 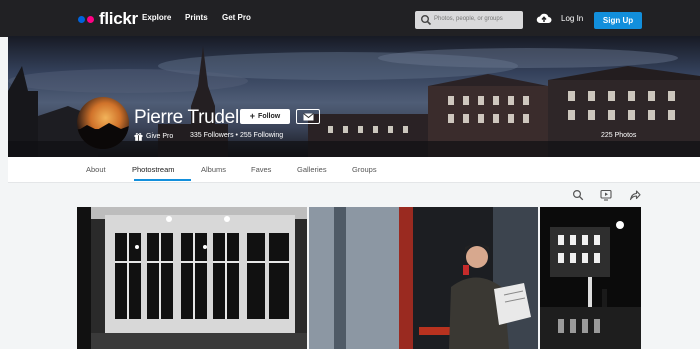 I want to click on photos-count: 225 Photos, so click(x=619, y=135).